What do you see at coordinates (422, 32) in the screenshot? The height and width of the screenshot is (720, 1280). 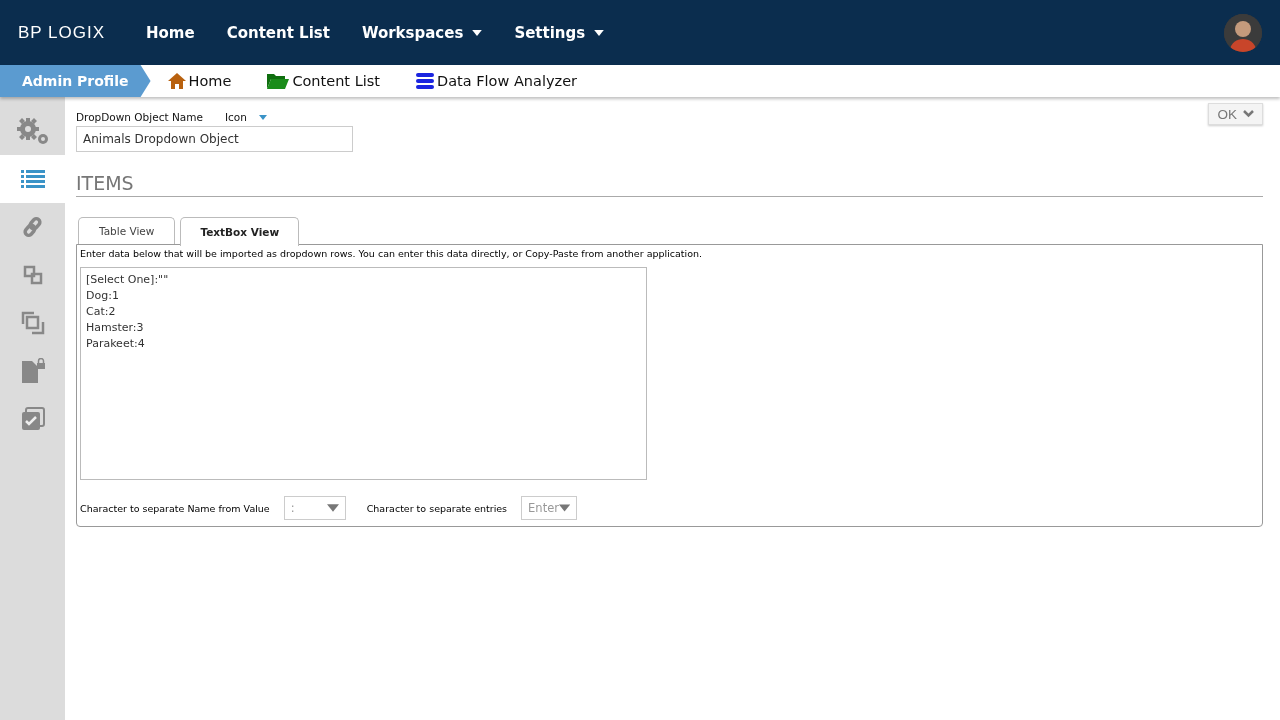 I see `nav-link: Workspaces` at bounding box center [422, 32].